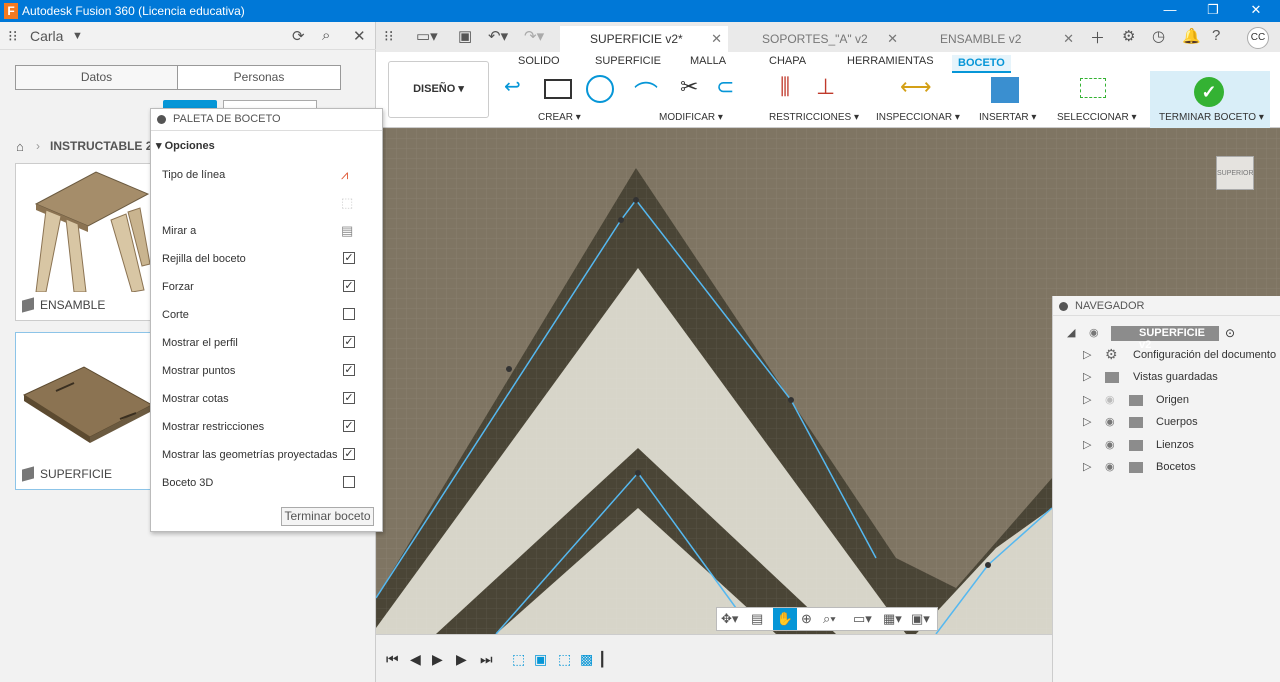 The height and width of the screenshot is (682, 1280). I want to click on zoom-window-icon: ⌕▾, so click(829, 619).